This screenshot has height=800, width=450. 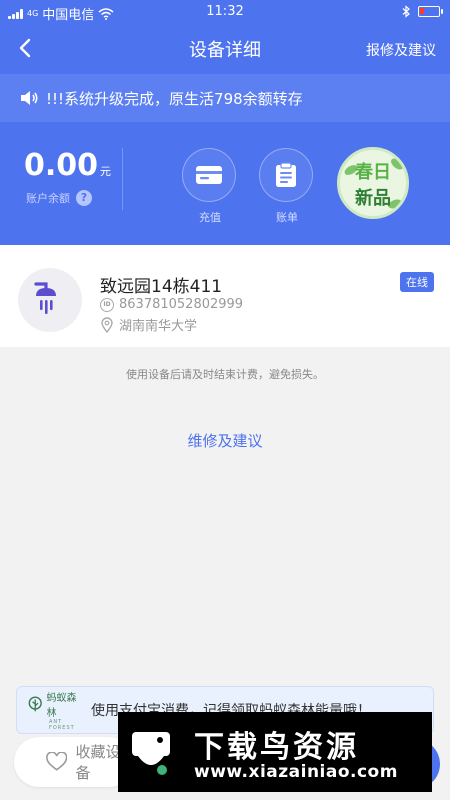 I want to click on spring-promo-badge: 春日 新品, so click(x=373, y=183).